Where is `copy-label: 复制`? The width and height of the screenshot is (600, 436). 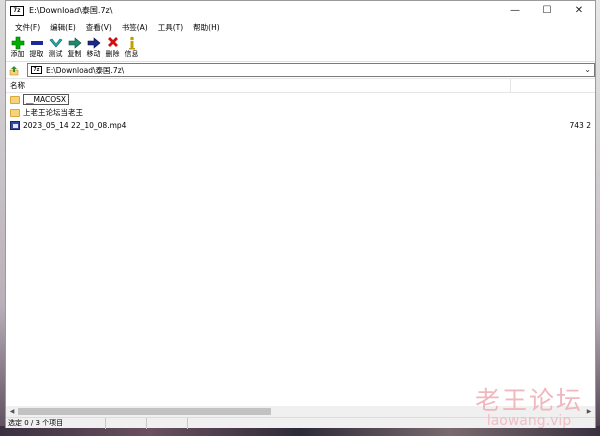
copy-label: 复制 is located at coordinates (74, 54).